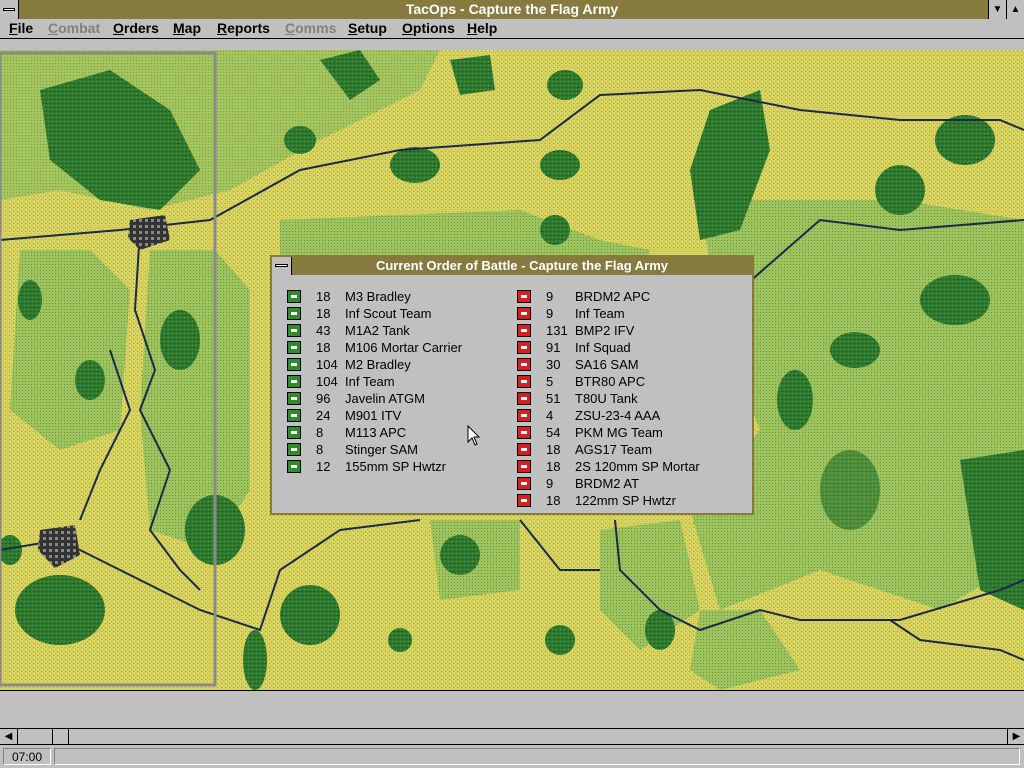 The image size is (1024, 768). I want to click on scroll-thumb, so click(60, 736).